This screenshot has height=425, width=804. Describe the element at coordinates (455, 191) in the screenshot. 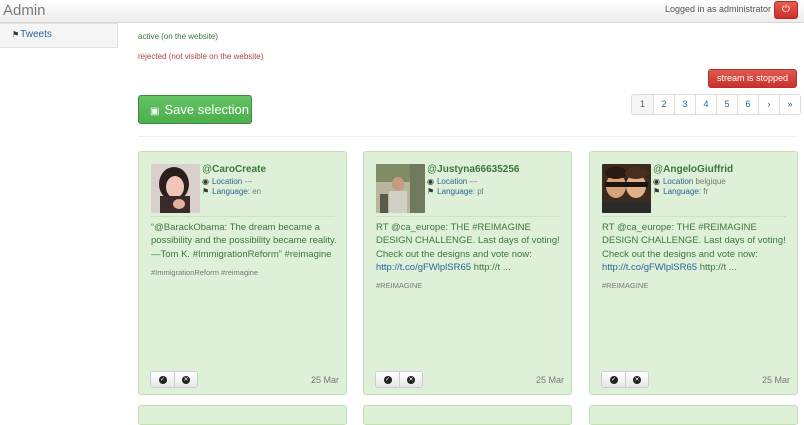

I see `tweet-language: ⚑ Language: pl` at that location.